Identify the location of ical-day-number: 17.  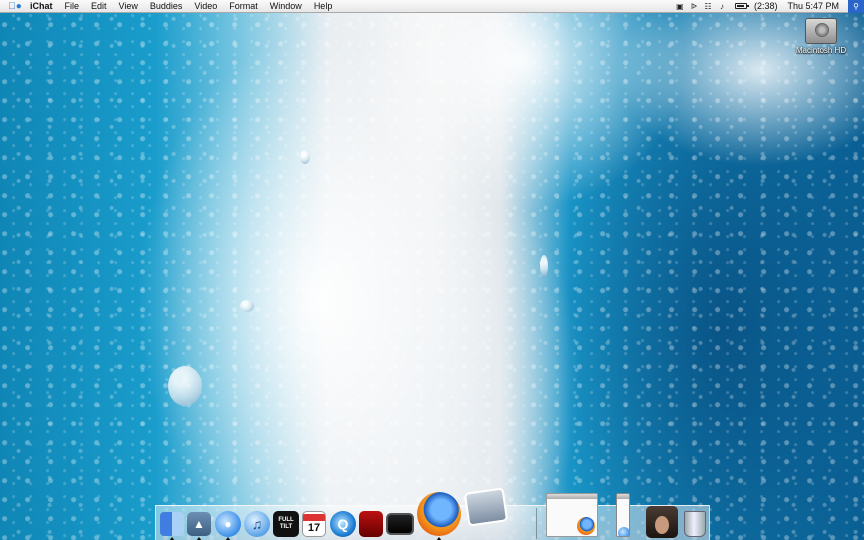
(314, 527).